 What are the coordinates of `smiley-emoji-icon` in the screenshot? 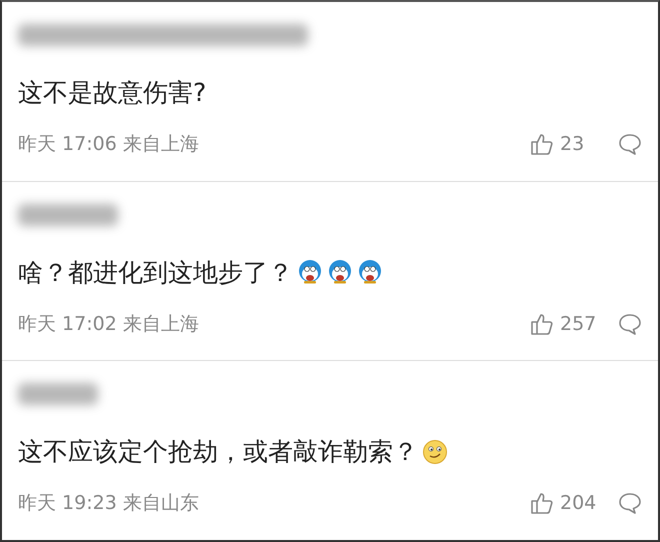 It's located at (435, 451).